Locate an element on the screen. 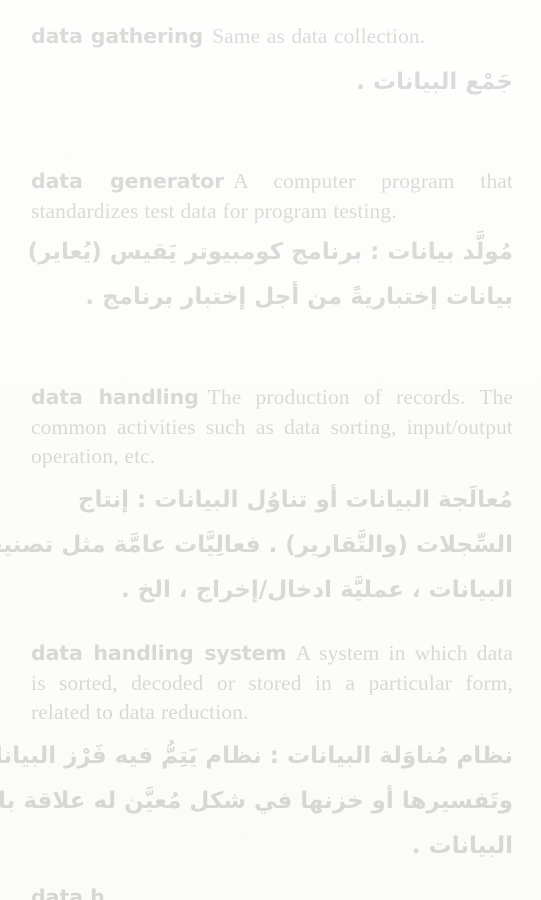 The width and height of the screenshot is (541, 900). arabic-gloss-line: البيانات . is located at coordinates (462, 845).